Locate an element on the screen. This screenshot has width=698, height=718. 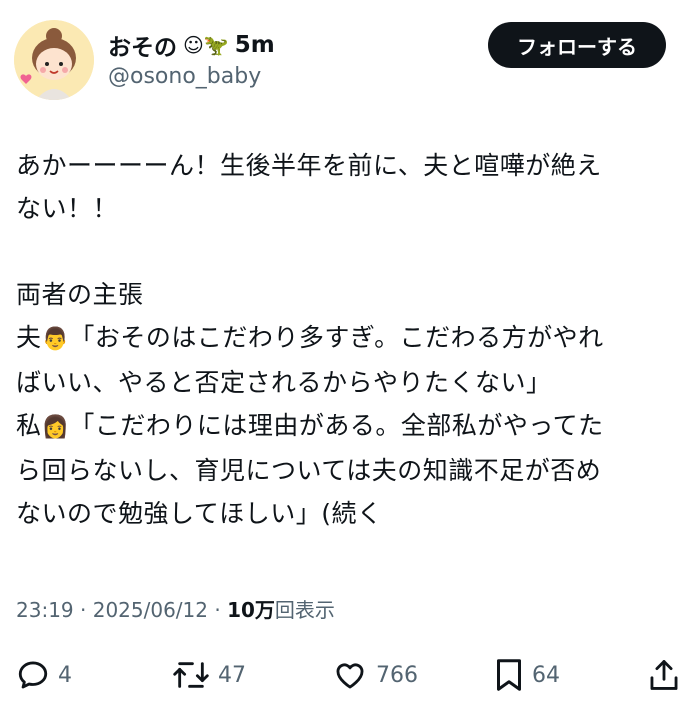
tweet-line: 両者の主張 is located at coordinates (80, 294).